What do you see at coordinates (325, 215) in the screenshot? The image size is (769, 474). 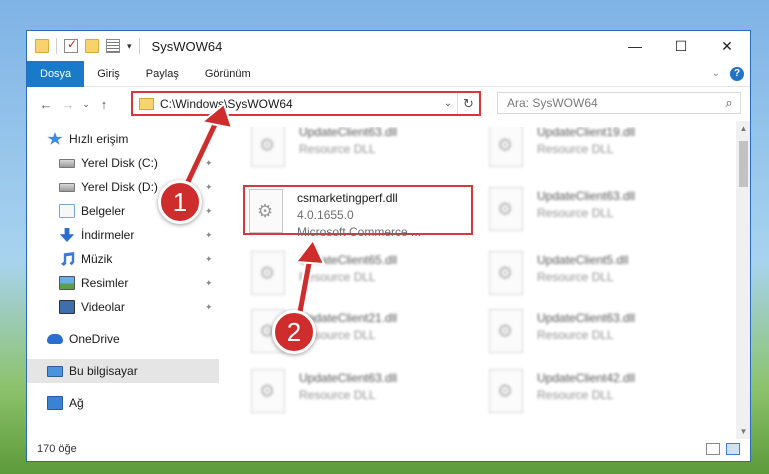 I see `file-version: 4.0.1655.0` at bounding box center [325, 215].